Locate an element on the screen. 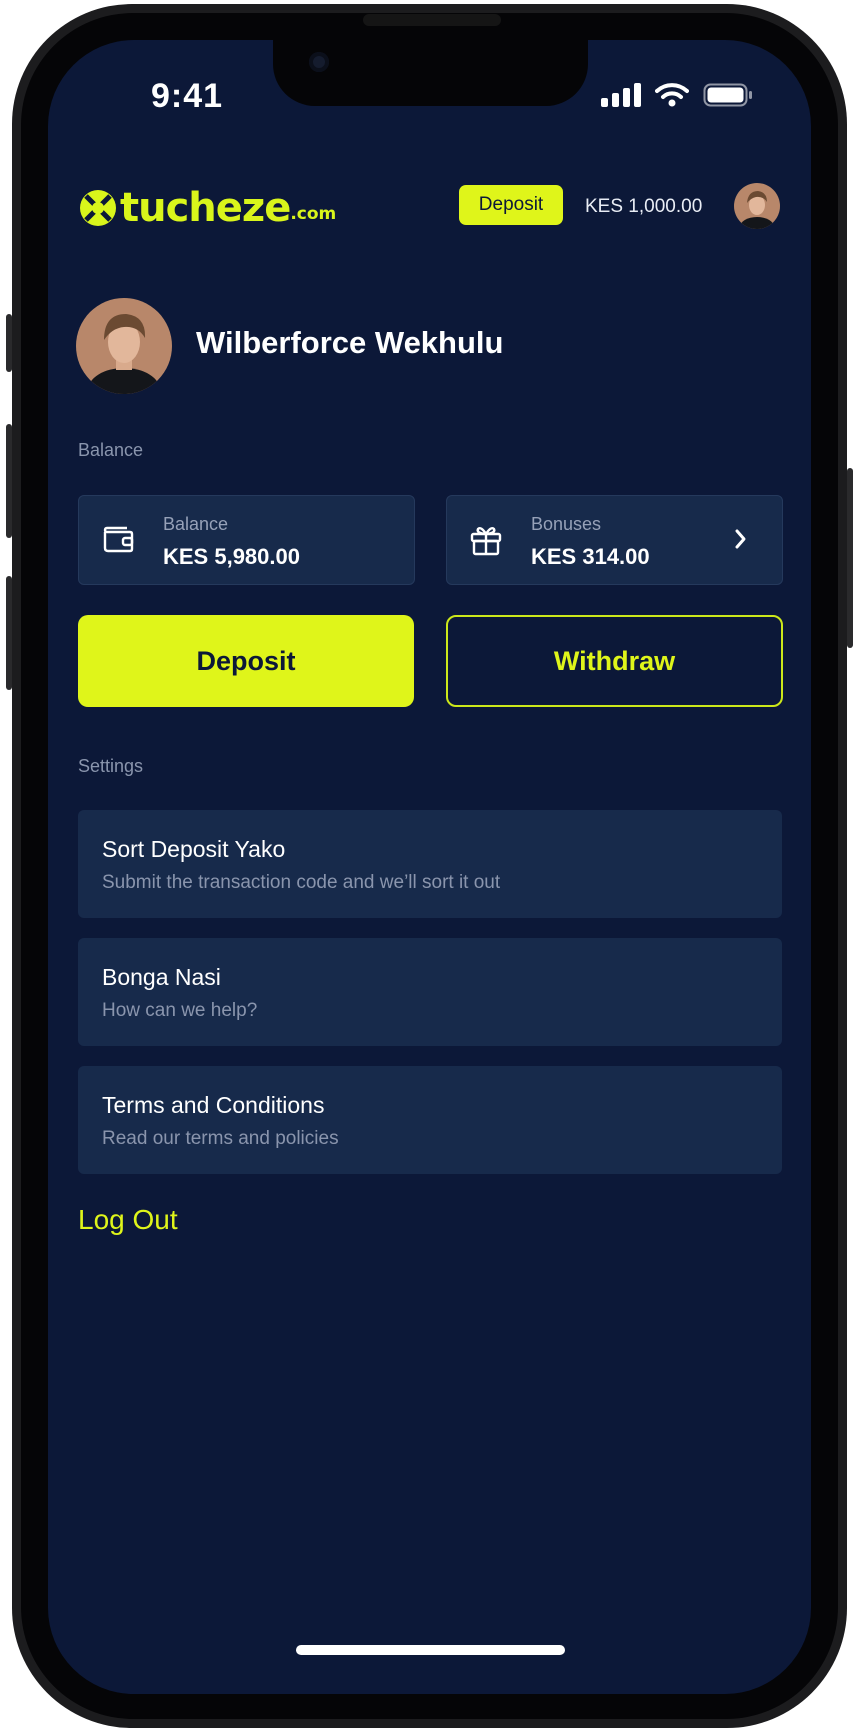 This screenshot has height=1734, width=859. deposit-button: Deposit is located at coordinates (246, 661).